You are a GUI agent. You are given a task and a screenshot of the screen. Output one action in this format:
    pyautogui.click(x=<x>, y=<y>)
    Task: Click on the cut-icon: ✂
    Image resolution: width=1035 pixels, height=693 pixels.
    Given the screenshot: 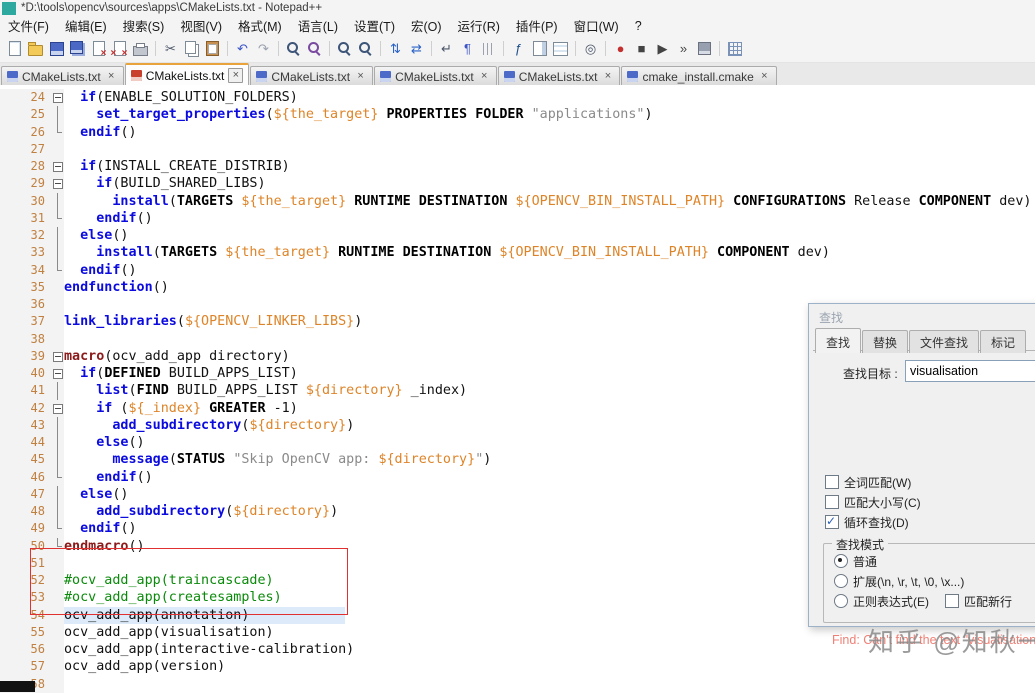 What is the action you would take?
    pyautogui.click(x=170, y=49)
    